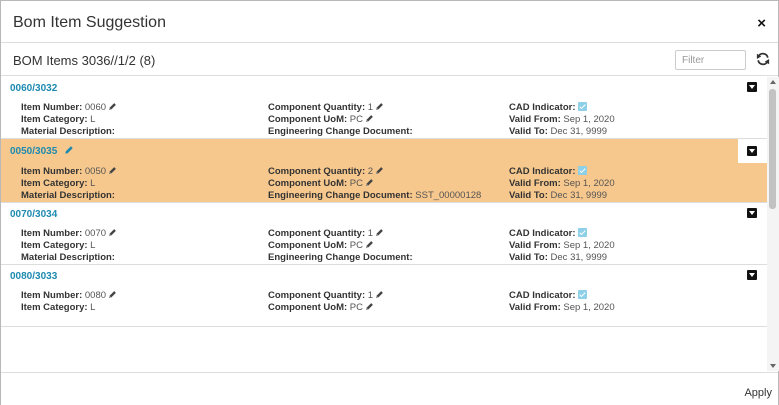 Image resolution: width=779 pixels, height=405 pixels. What do you see at coordinates (84, 60) in the screenshot?
I see `bom-items-title: BOM Items 3036//1/2 (8)` at bounding box center [84, 60].